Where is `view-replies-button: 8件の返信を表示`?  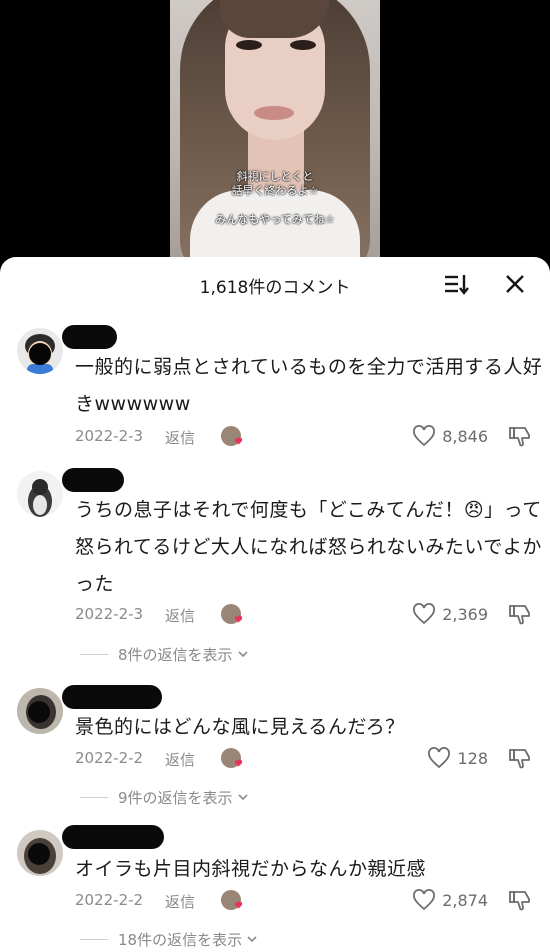 view-replies-button: 8件の返信を表示 is located at coordinates (165, 654).